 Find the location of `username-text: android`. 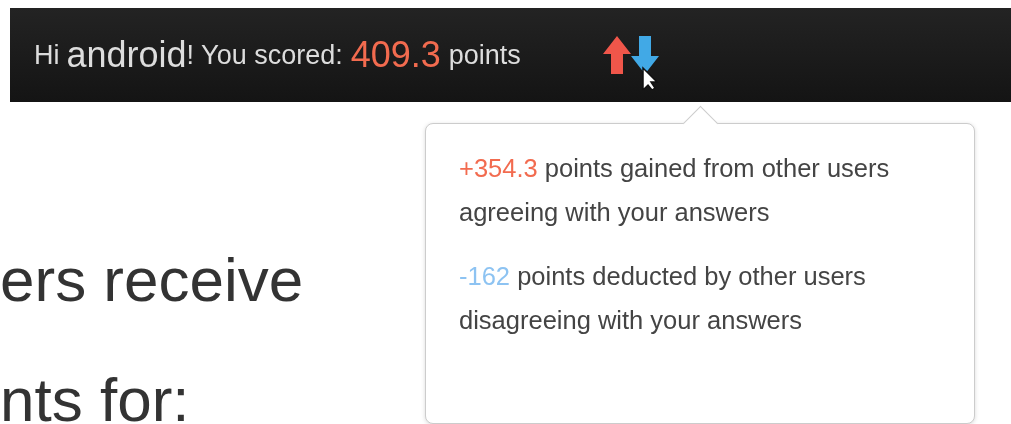

username-text: android is located at coordinates (126, 55).